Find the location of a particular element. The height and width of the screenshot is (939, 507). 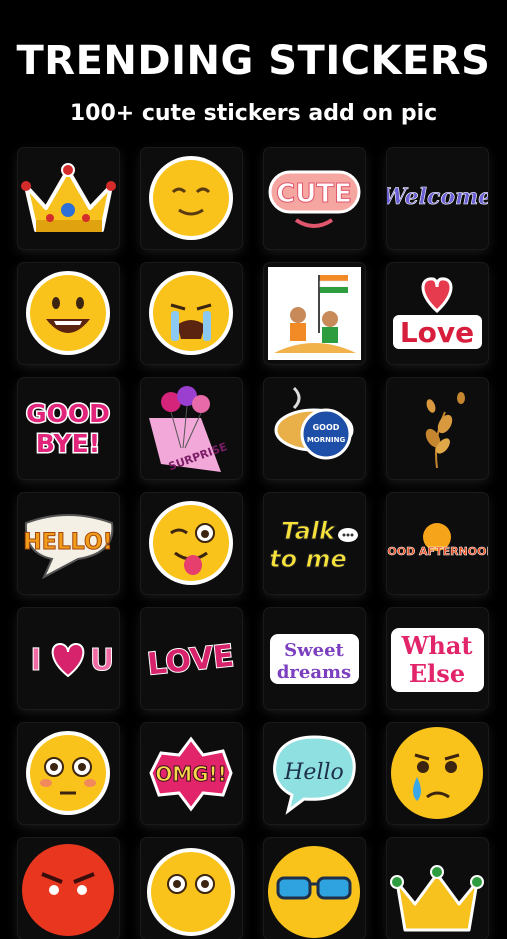

republic-day-icon is located at coordinates (314, 313).